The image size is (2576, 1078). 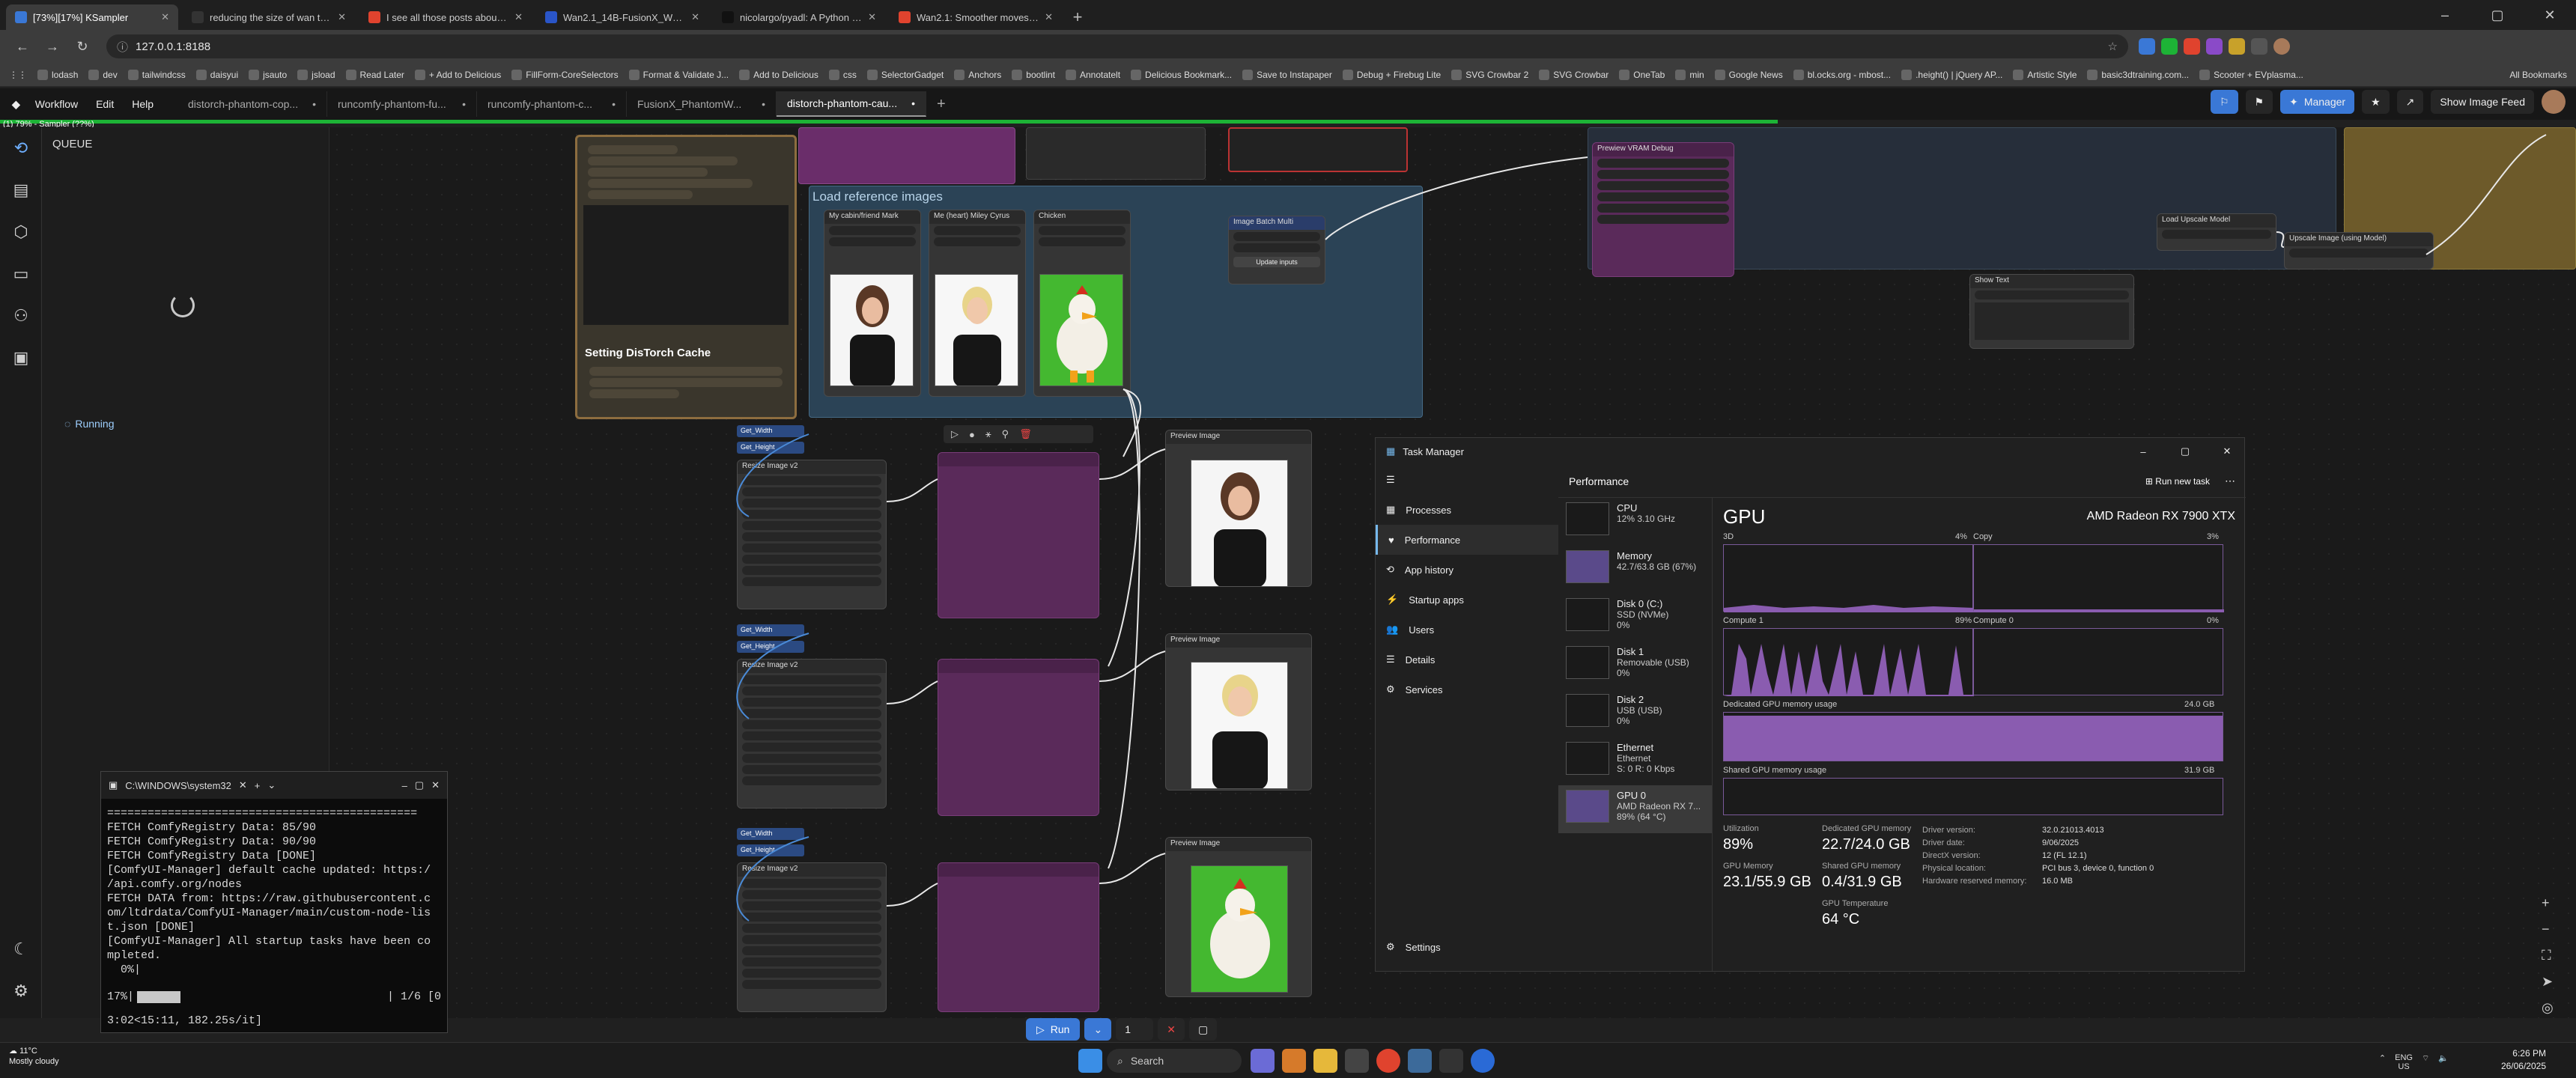 What do you see at coordinates (142, 104) in the screenshot?
I see `menu-help: Help` at bounding box center [142, 104].